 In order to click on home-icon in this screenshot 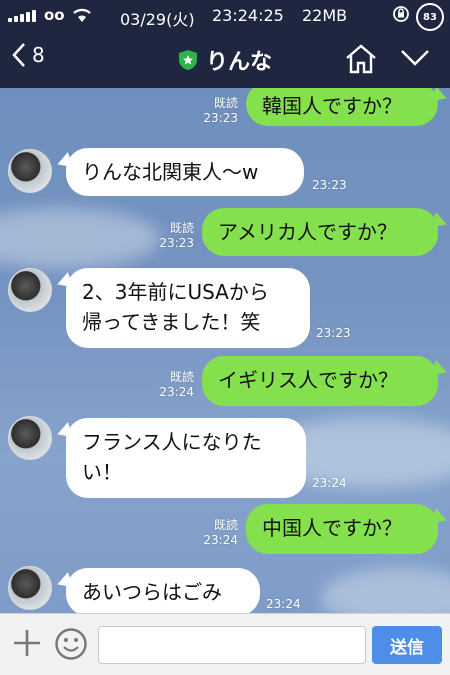, I will do `click(361, 59)`.